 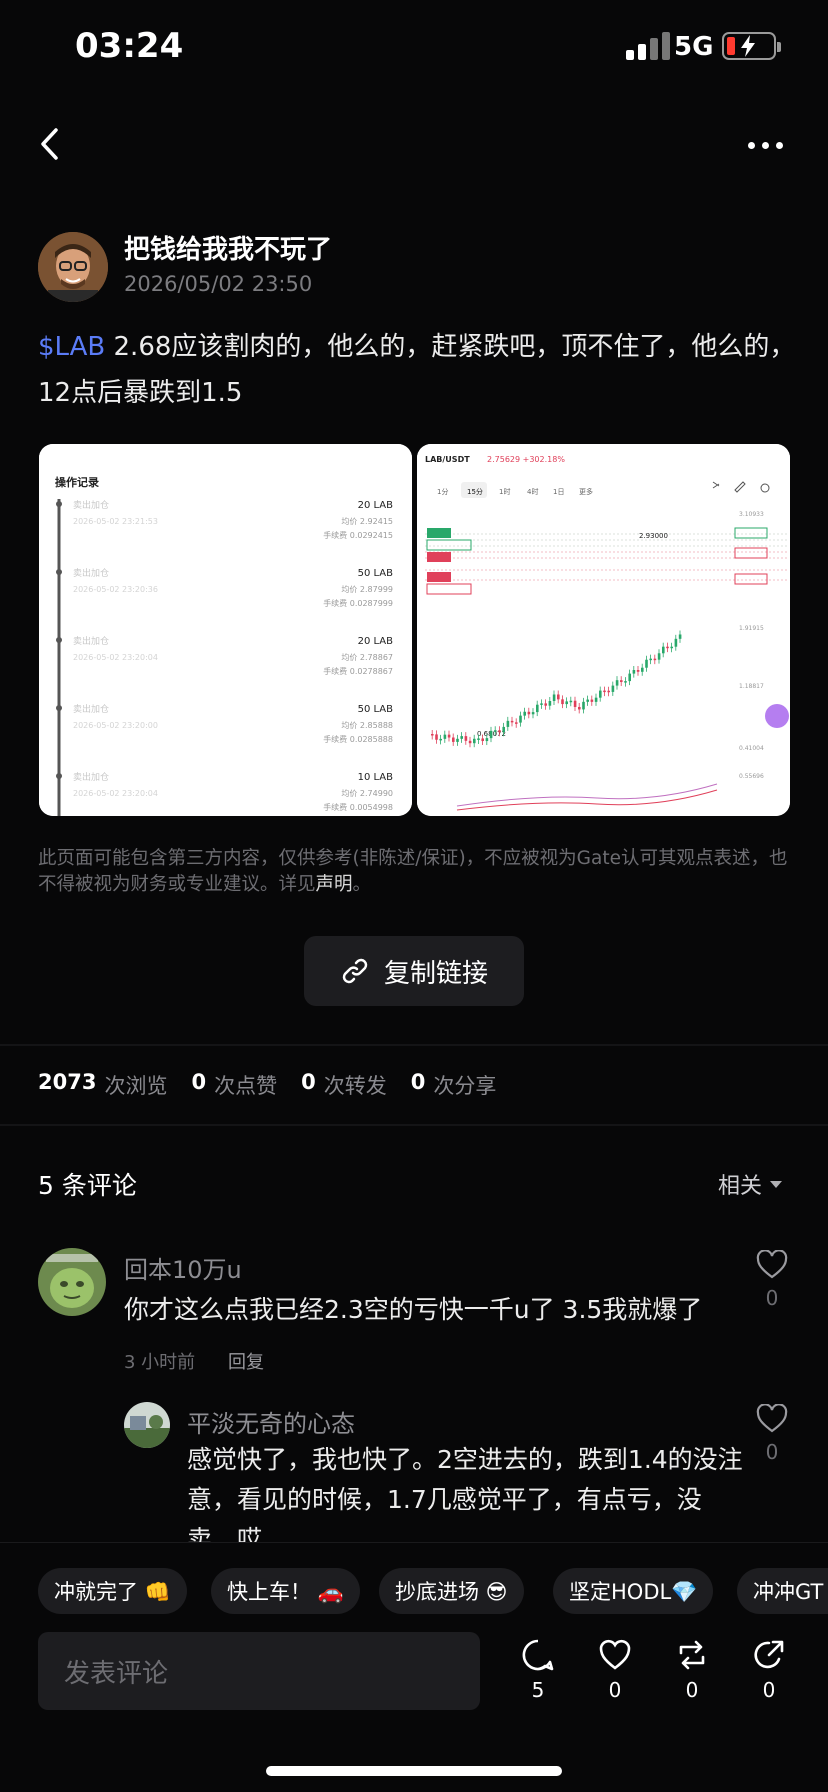 What do you see at coordinates (367, 793) in the screenshot?
I see `record-avg: 均价 2.74990` at bounding box center [367, 793].